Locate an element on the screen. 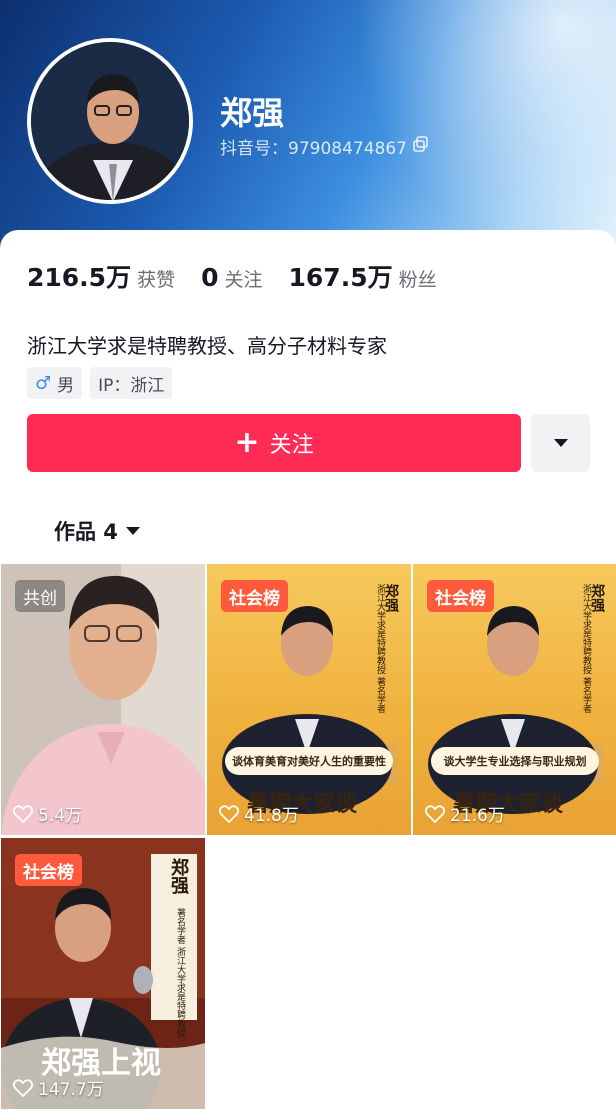  like-count: 147.7万 is located at coordinates (58, 1087).